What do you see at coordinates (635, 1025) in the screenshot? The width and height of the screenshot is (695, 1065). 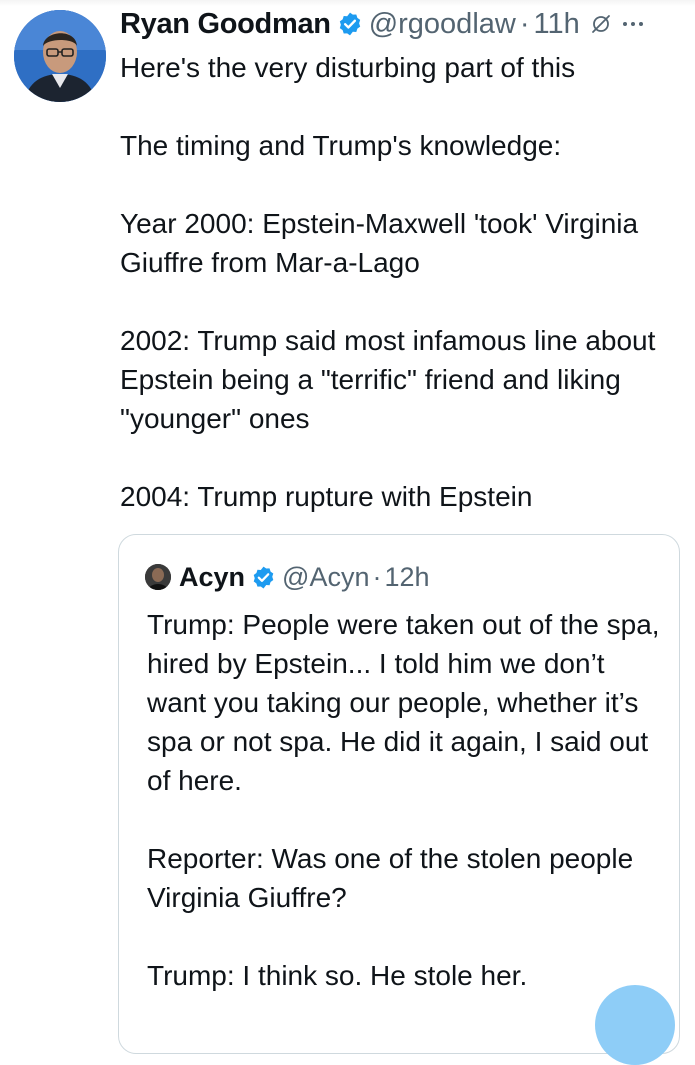 I see `compose-button` at bounding box center [635, 1025].